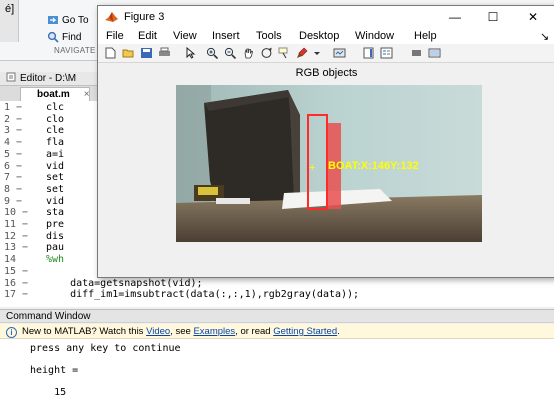  What do you see at coordinates (230, 53) in the screenshot?
I see `zoom-out-icon` at bounding box center [230, 53].